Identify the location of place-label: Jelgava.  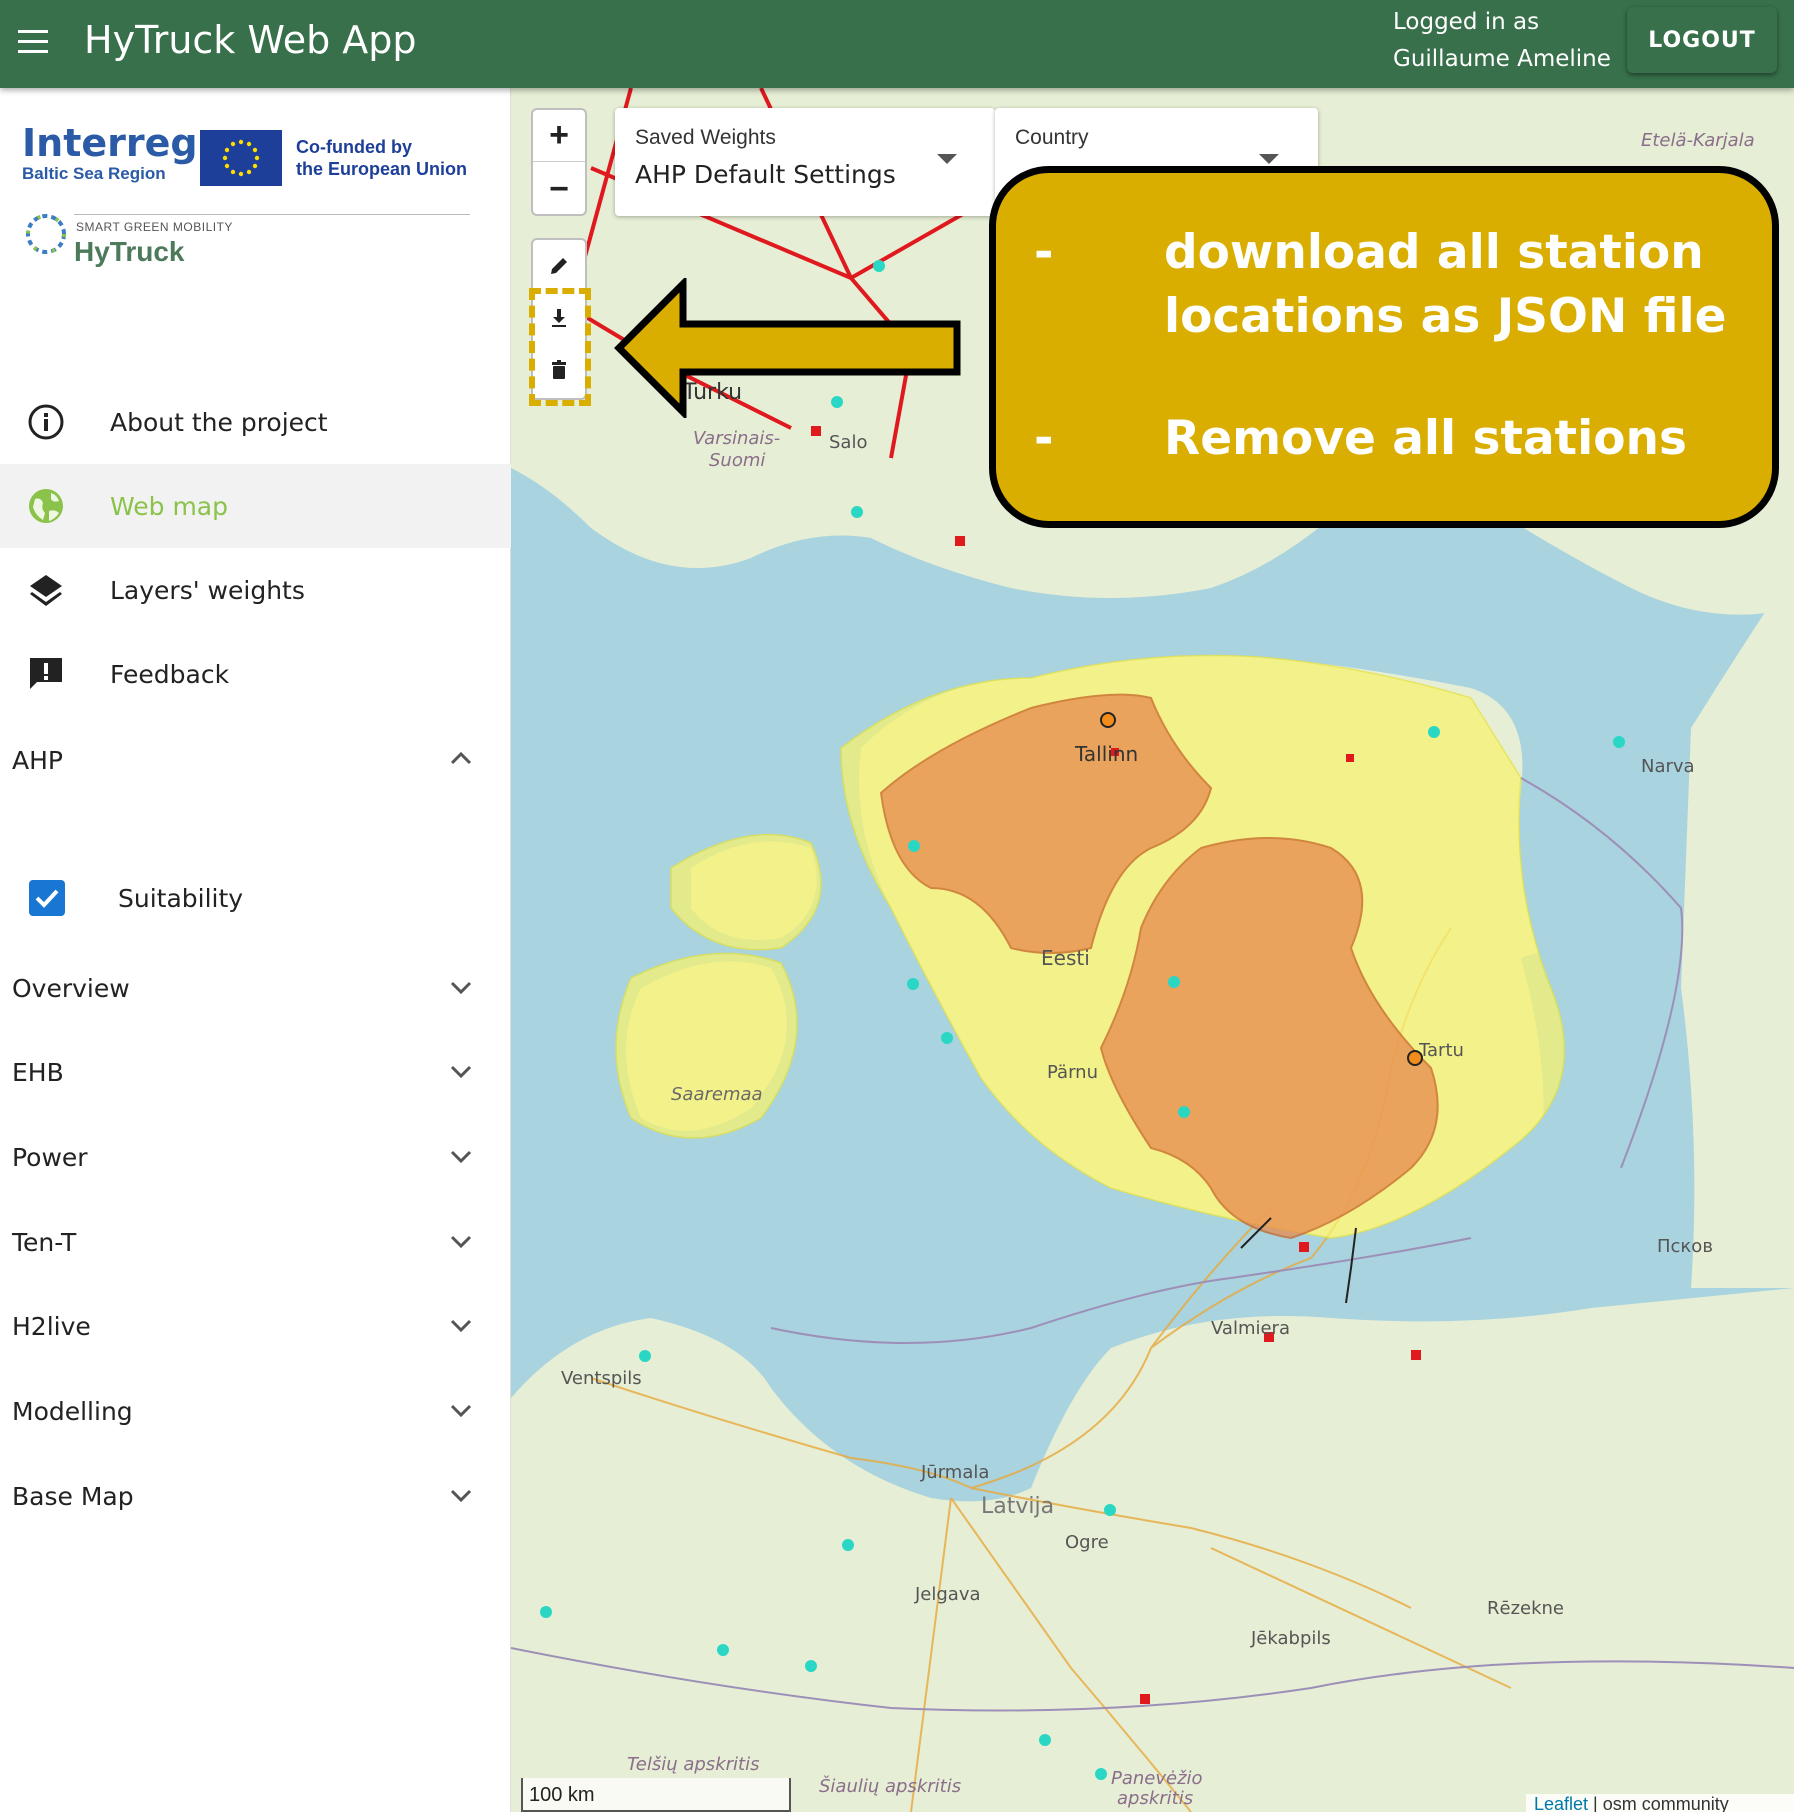
(948, 1594).